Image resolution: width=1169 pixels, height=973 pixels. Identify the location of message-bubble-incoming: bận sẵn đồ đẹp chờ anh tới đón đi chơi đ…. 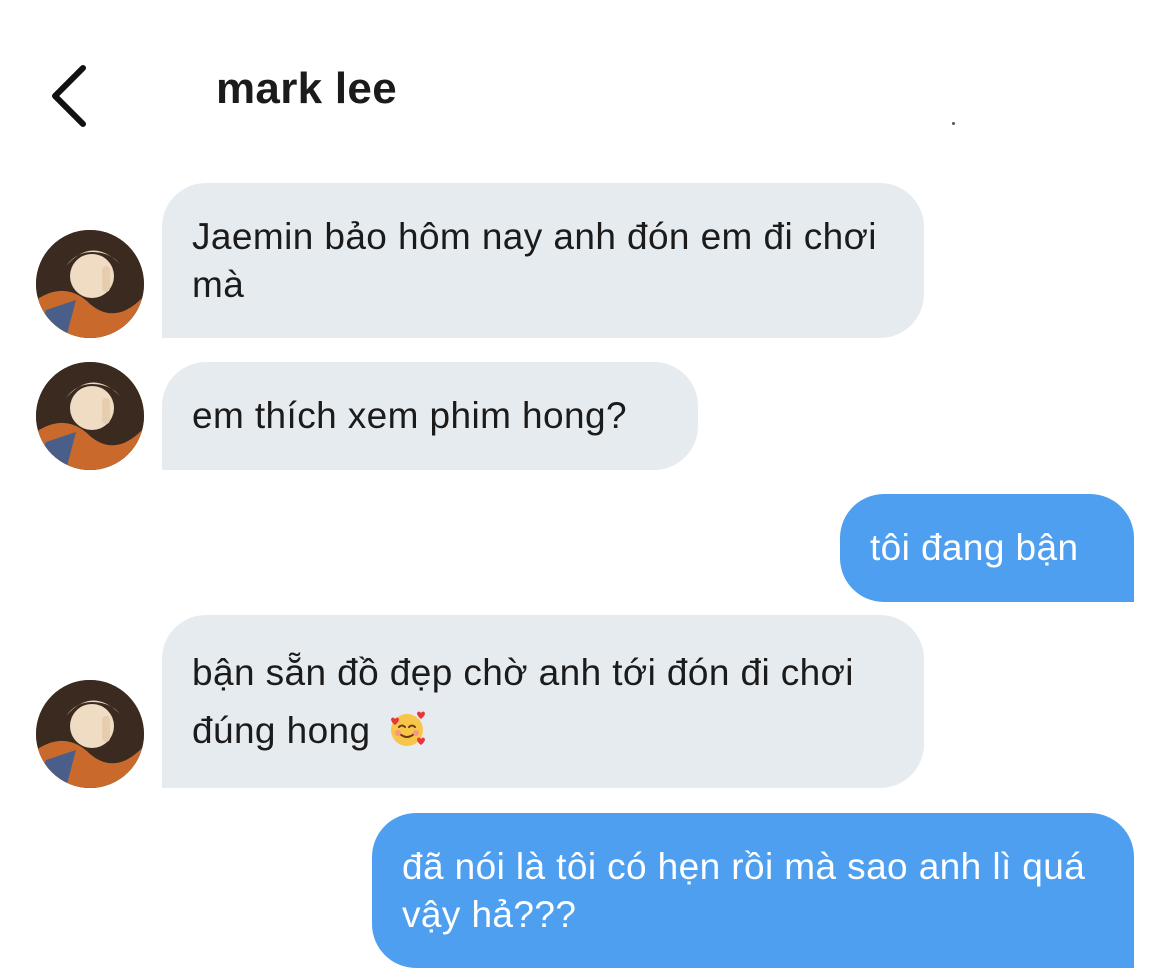
(543, 701).